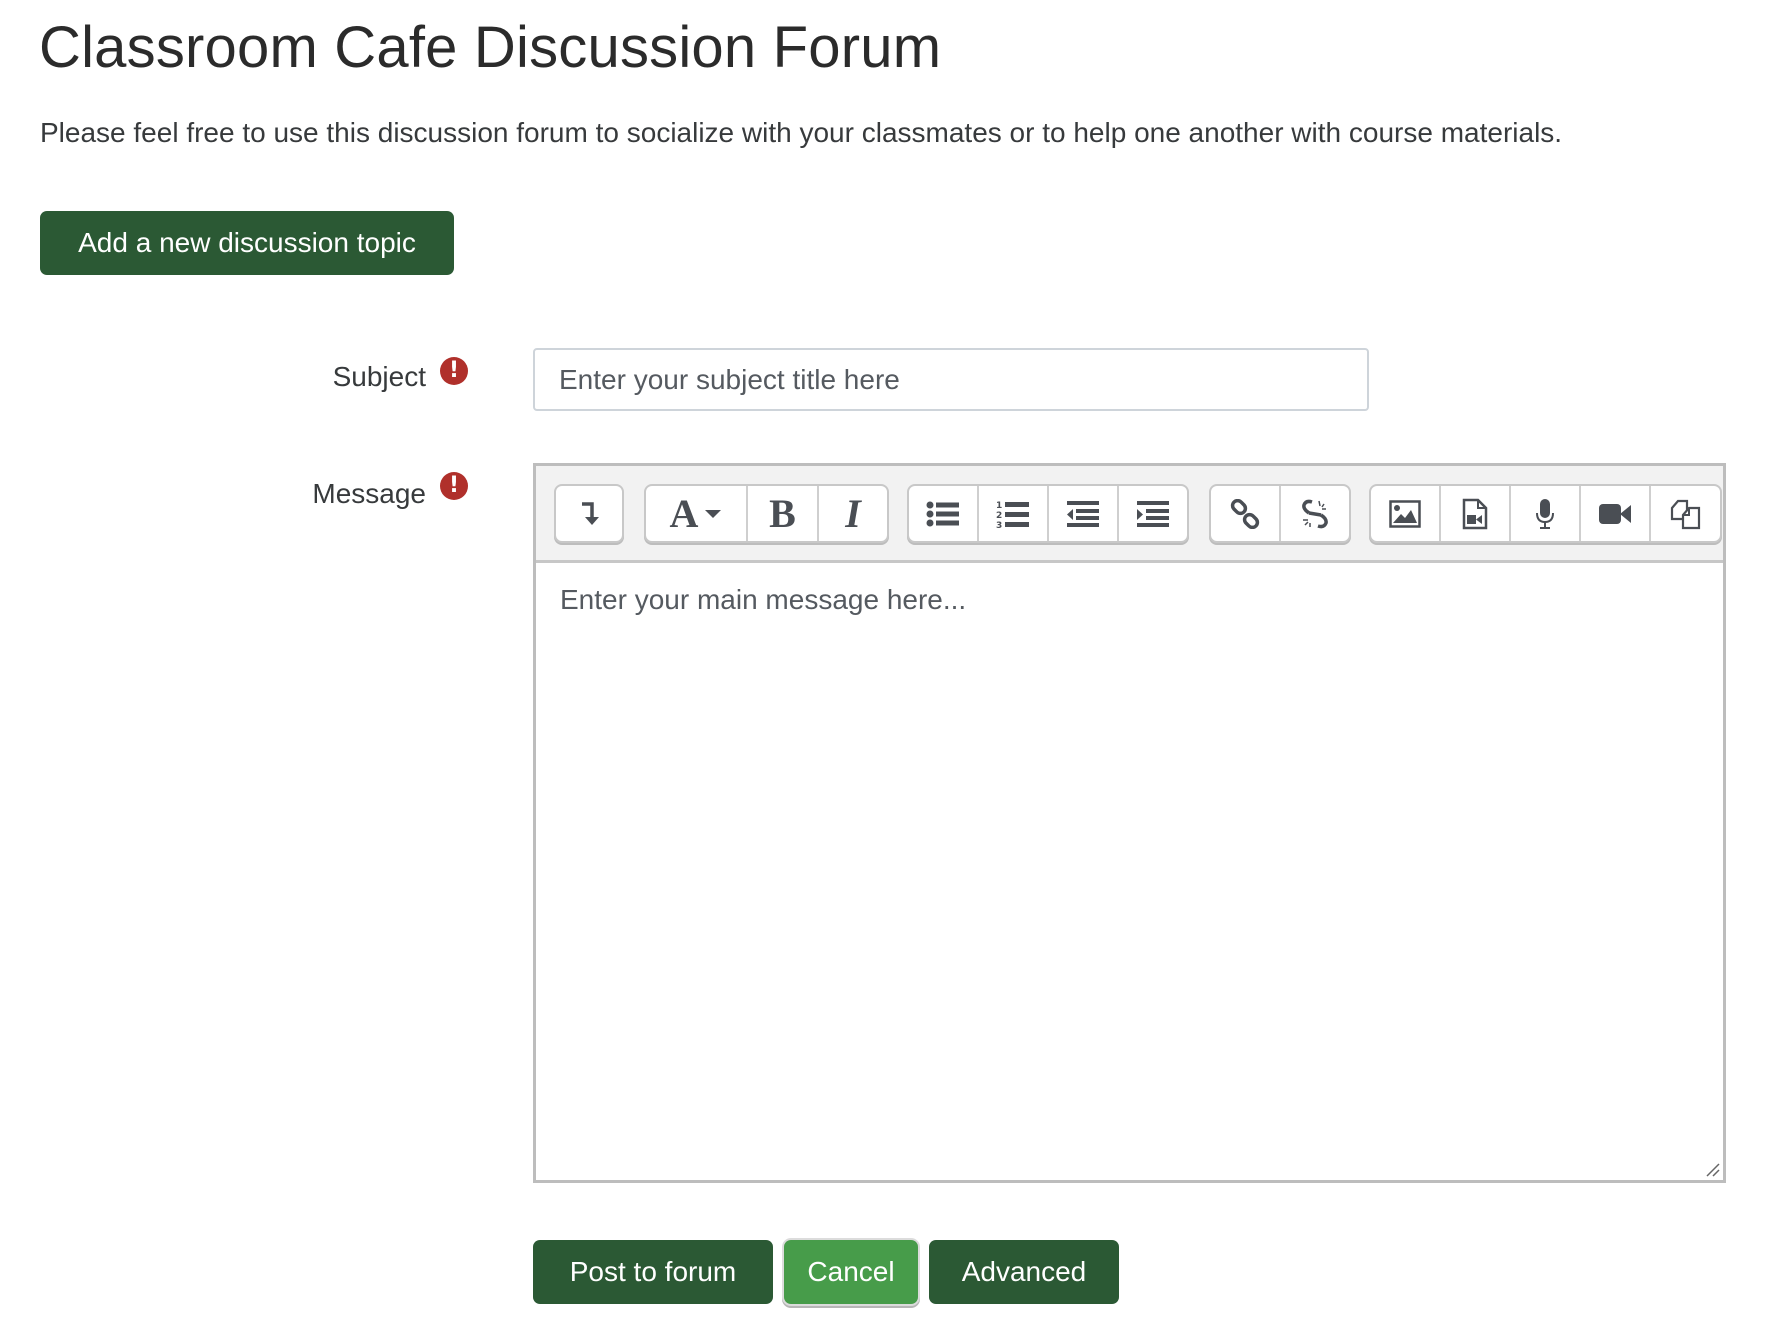  I want to click on numbered-list-icon: 1 2 3, so click(1012, 515).